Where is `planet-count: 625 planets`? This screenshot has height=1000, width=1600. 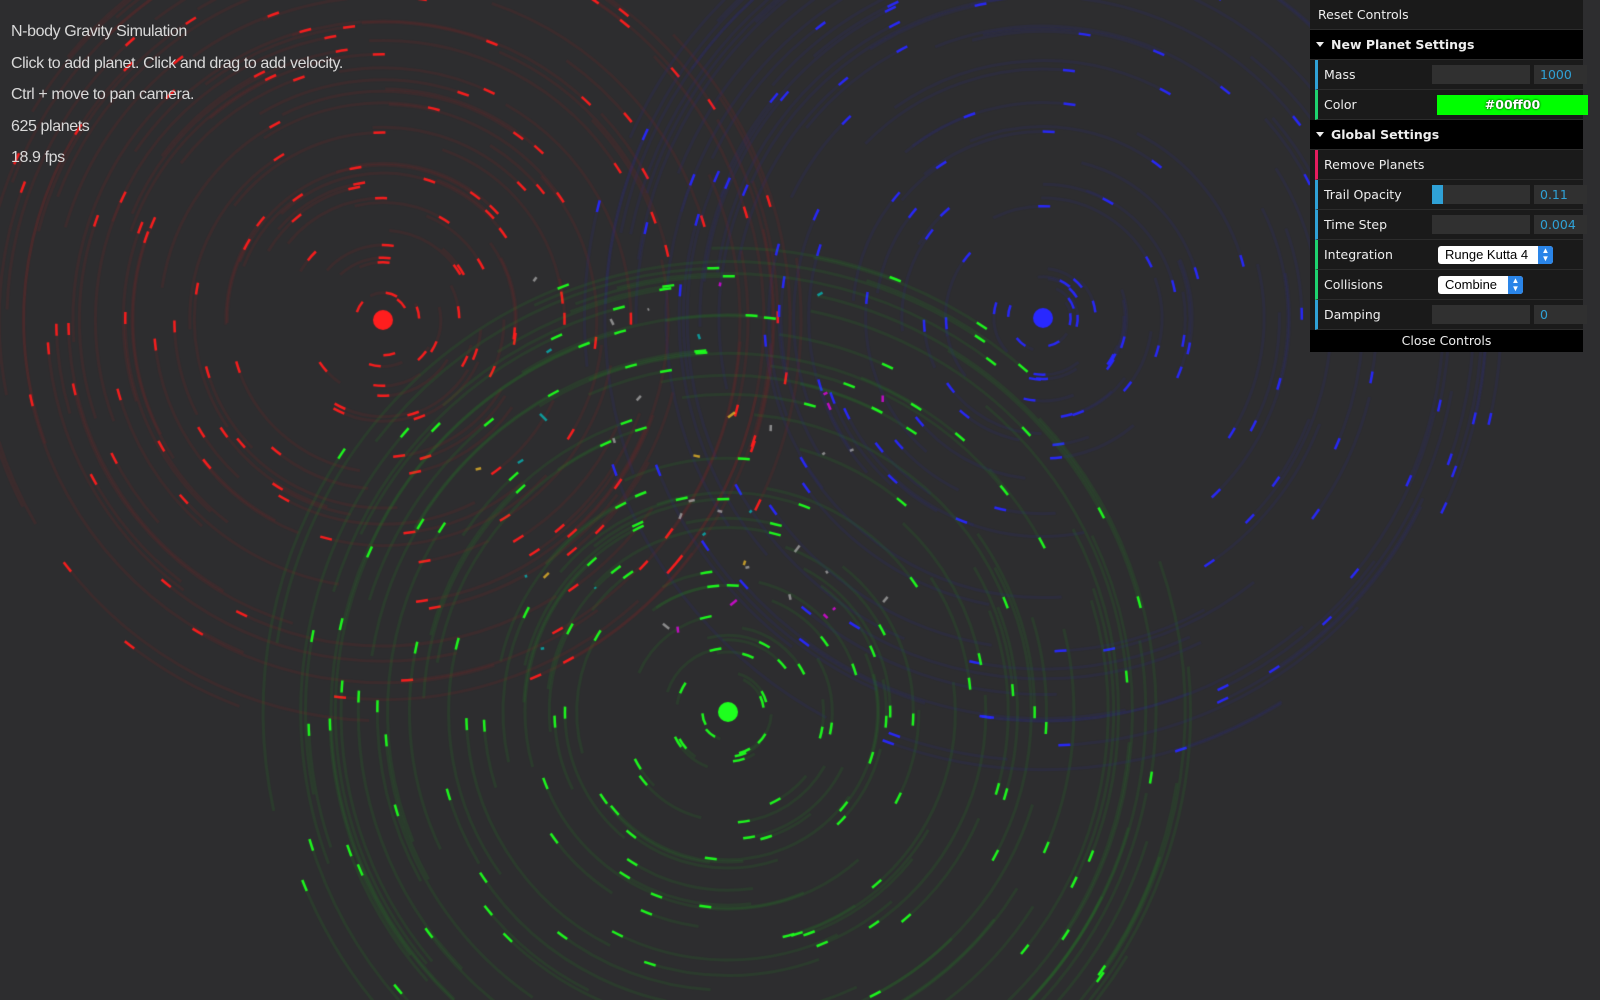
planet-count: 625 planets is located at coordinates (50, 126).